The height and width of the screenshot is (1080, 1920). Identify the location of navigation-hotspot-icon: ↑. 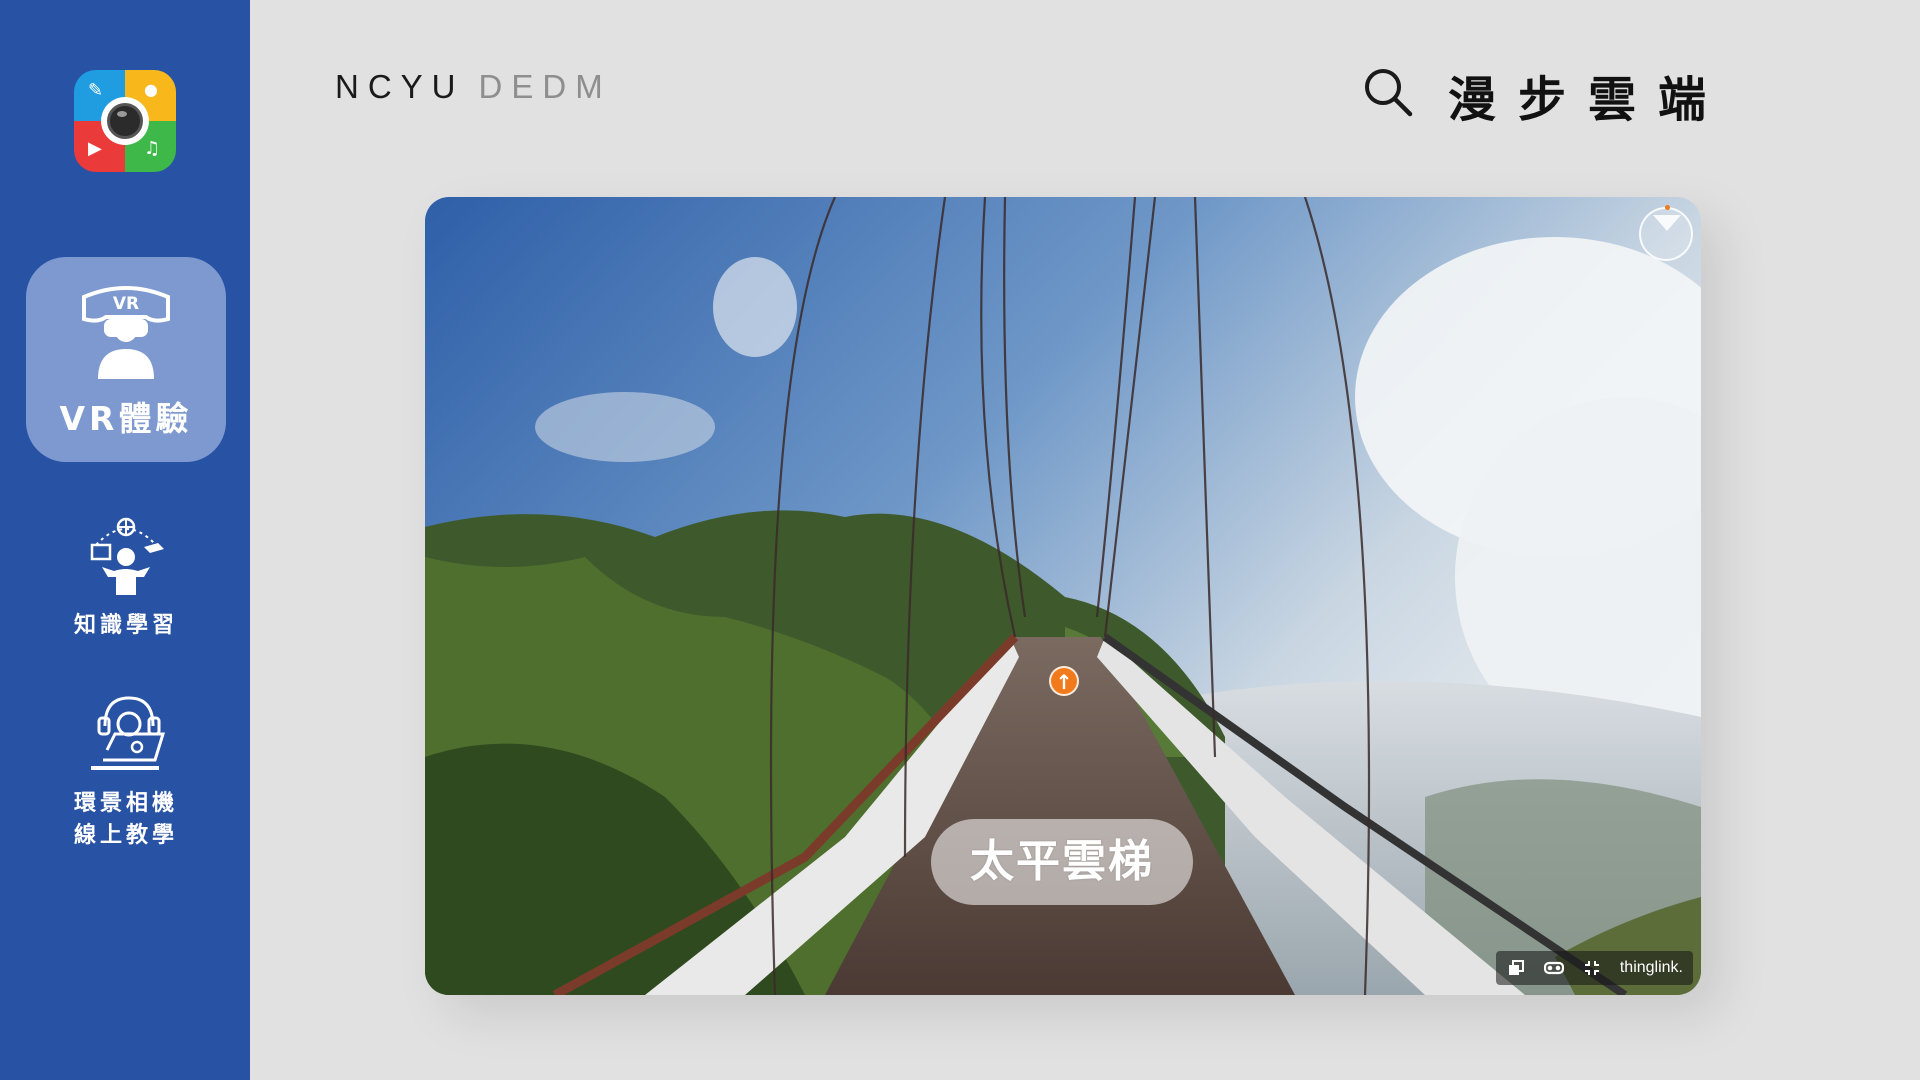
(1064, 681).